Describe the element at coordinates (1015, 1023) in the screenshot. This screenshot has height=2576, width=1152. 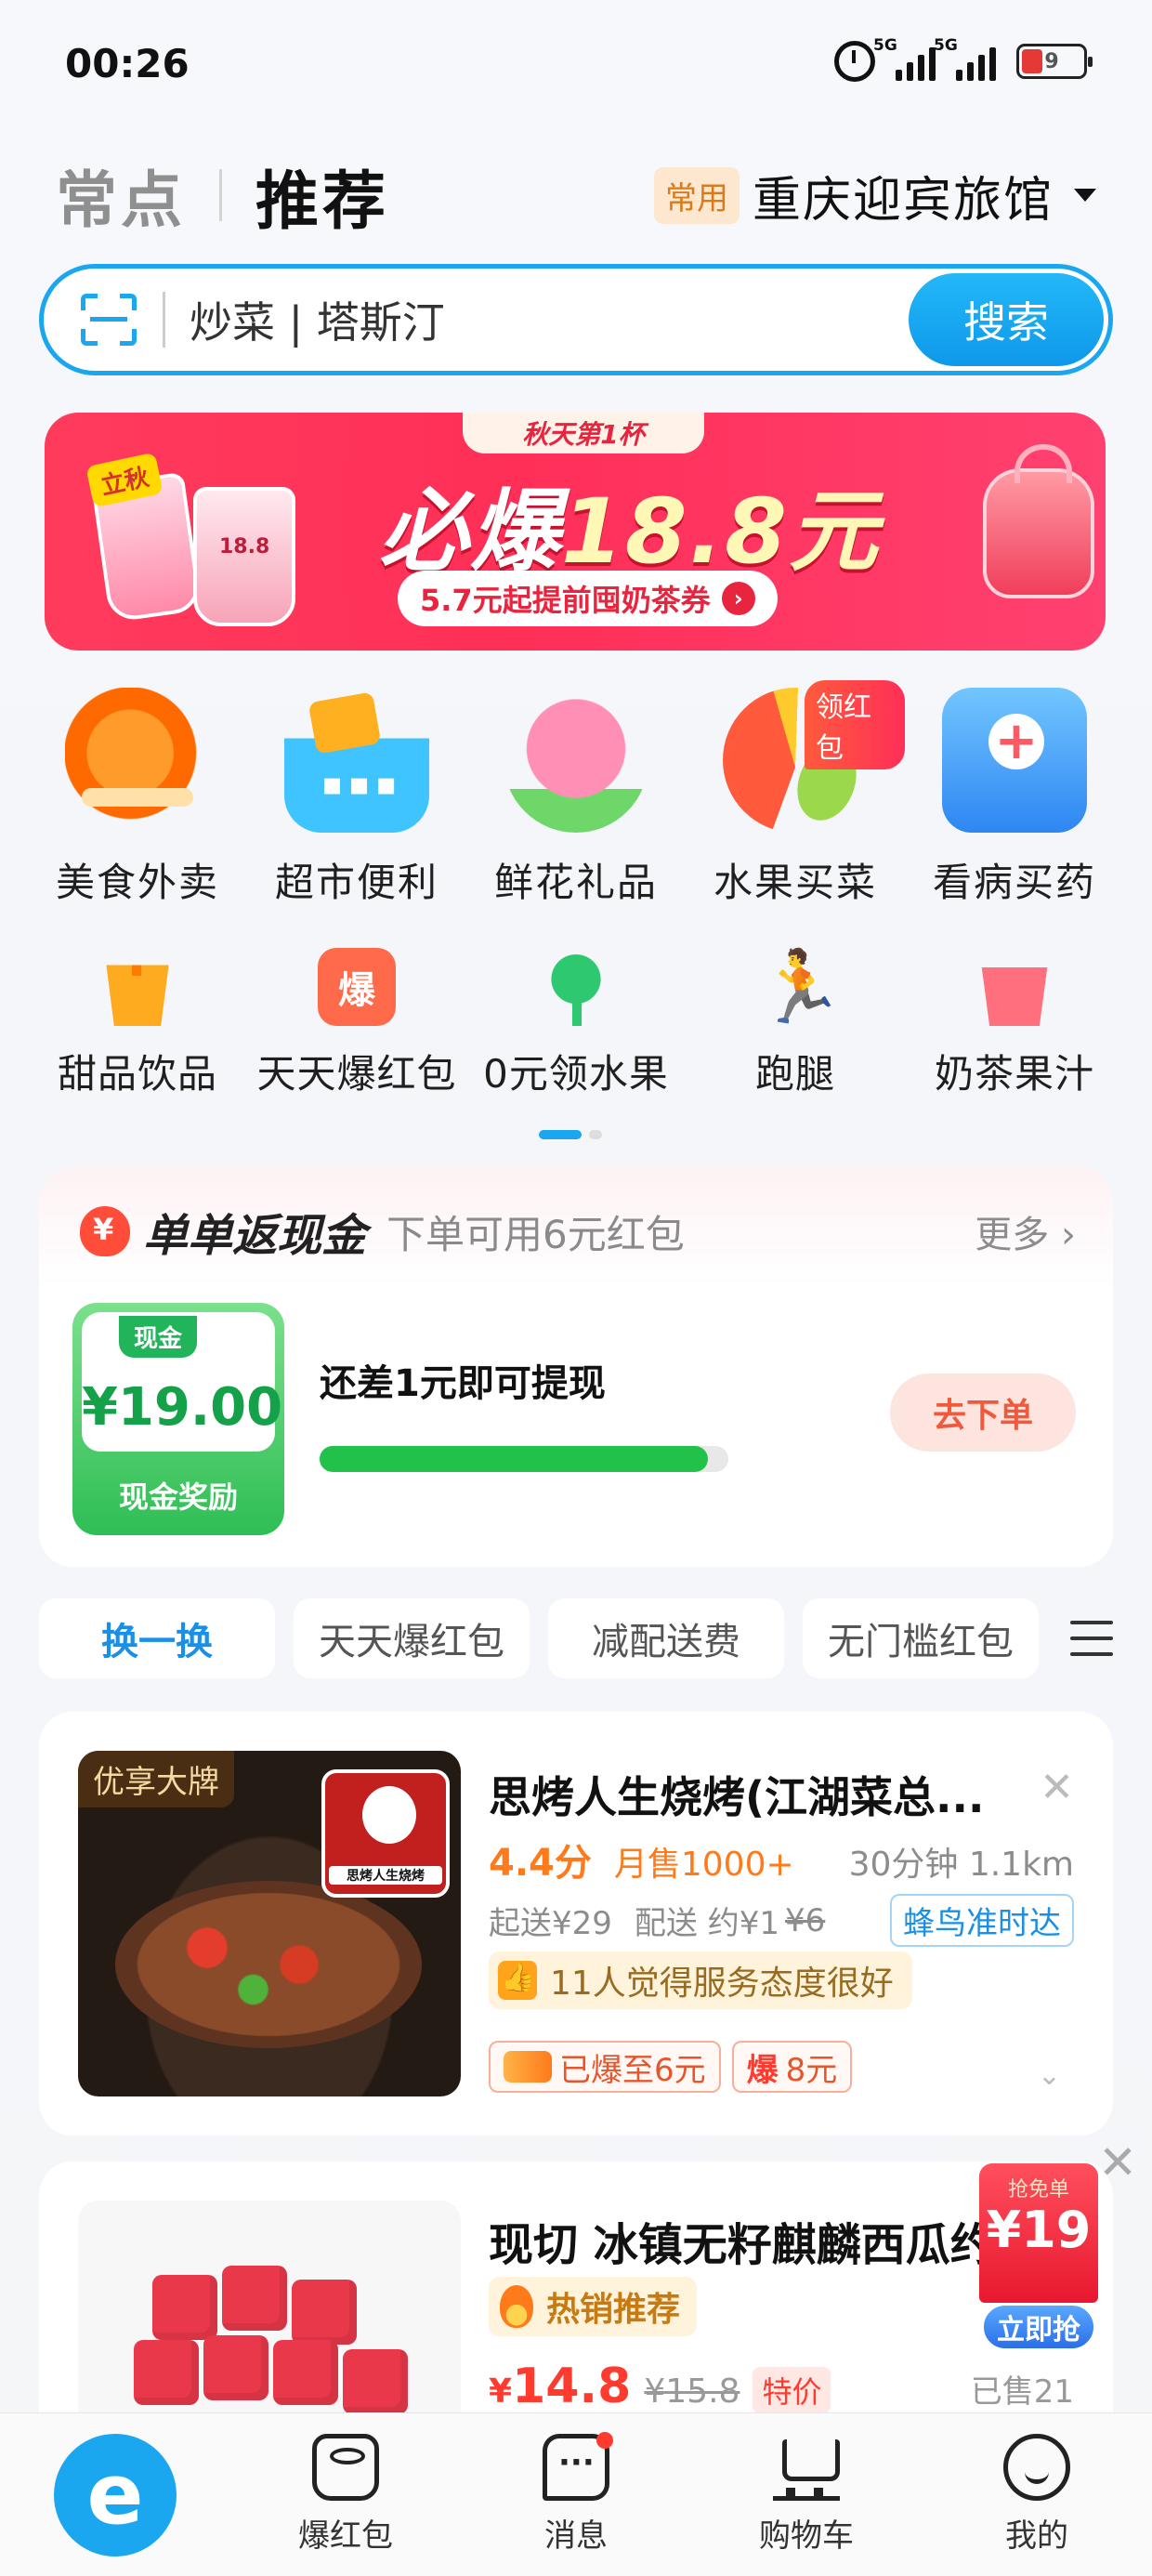
I see `category-juice: 奶茶果汁` at that location.